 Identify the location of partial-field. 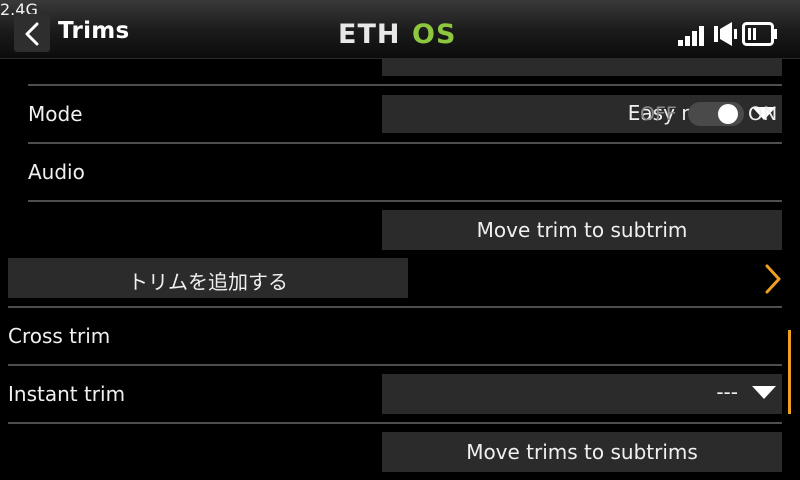
(582, 67).